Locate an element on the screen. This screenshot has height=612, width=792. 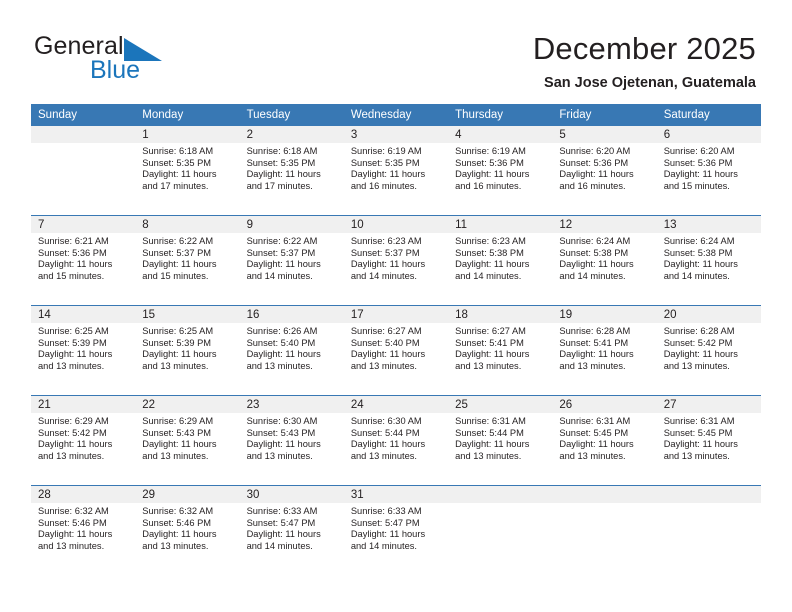
day-number: 9 is located at coordinates (291, 224).